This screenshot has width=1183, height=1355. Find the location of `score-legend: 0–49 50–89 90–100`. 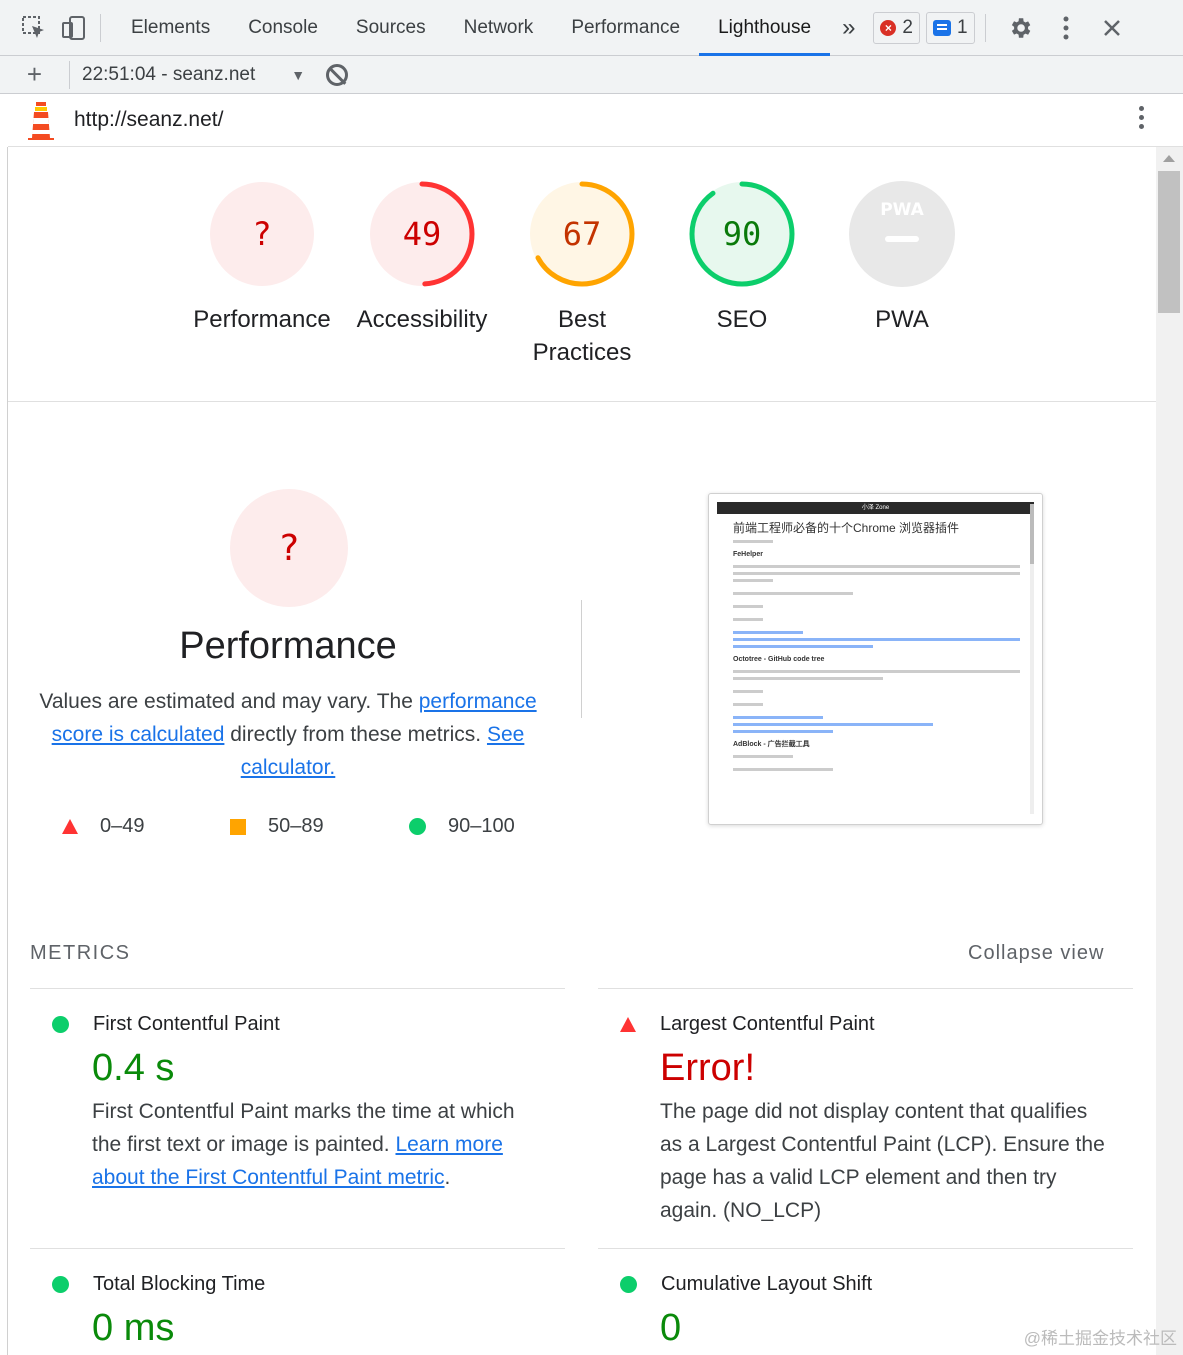

score-legend: 0–49 50–89 90–100 is located at coordinates (302, 830).